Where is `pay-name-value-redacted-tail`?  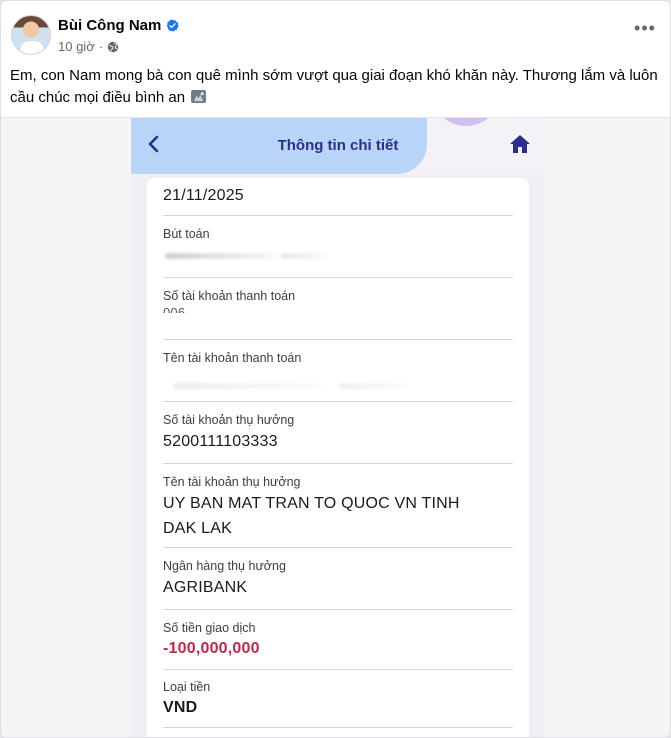
pay-name-value-redacted-tail is located at coordinates (374, 386).